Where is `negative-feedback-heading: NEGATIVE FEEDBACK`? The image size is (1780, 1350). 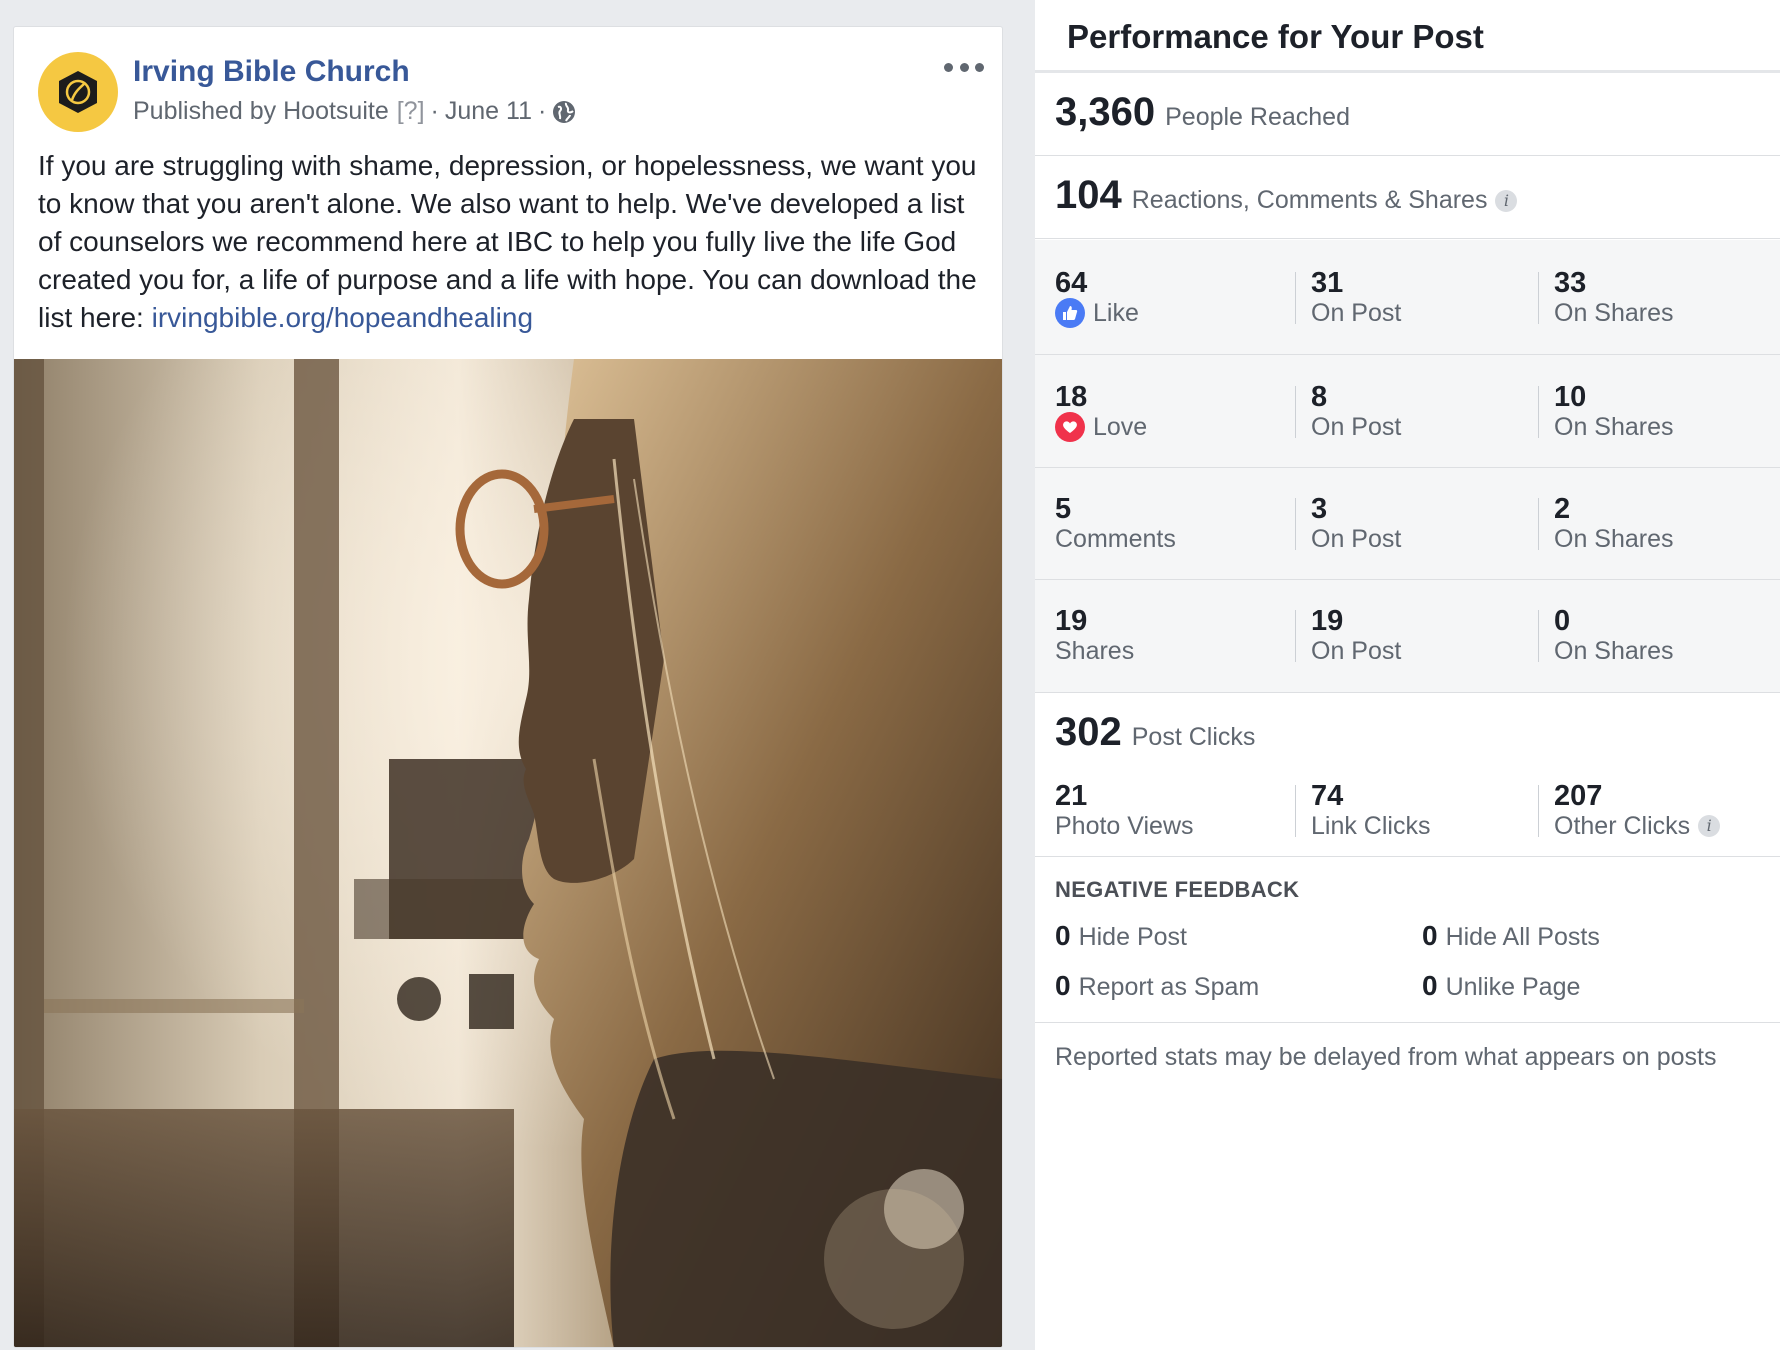
negative-feedback-heading: NEGATIVE FEEDBACK is located at coordinates (1177, 889).